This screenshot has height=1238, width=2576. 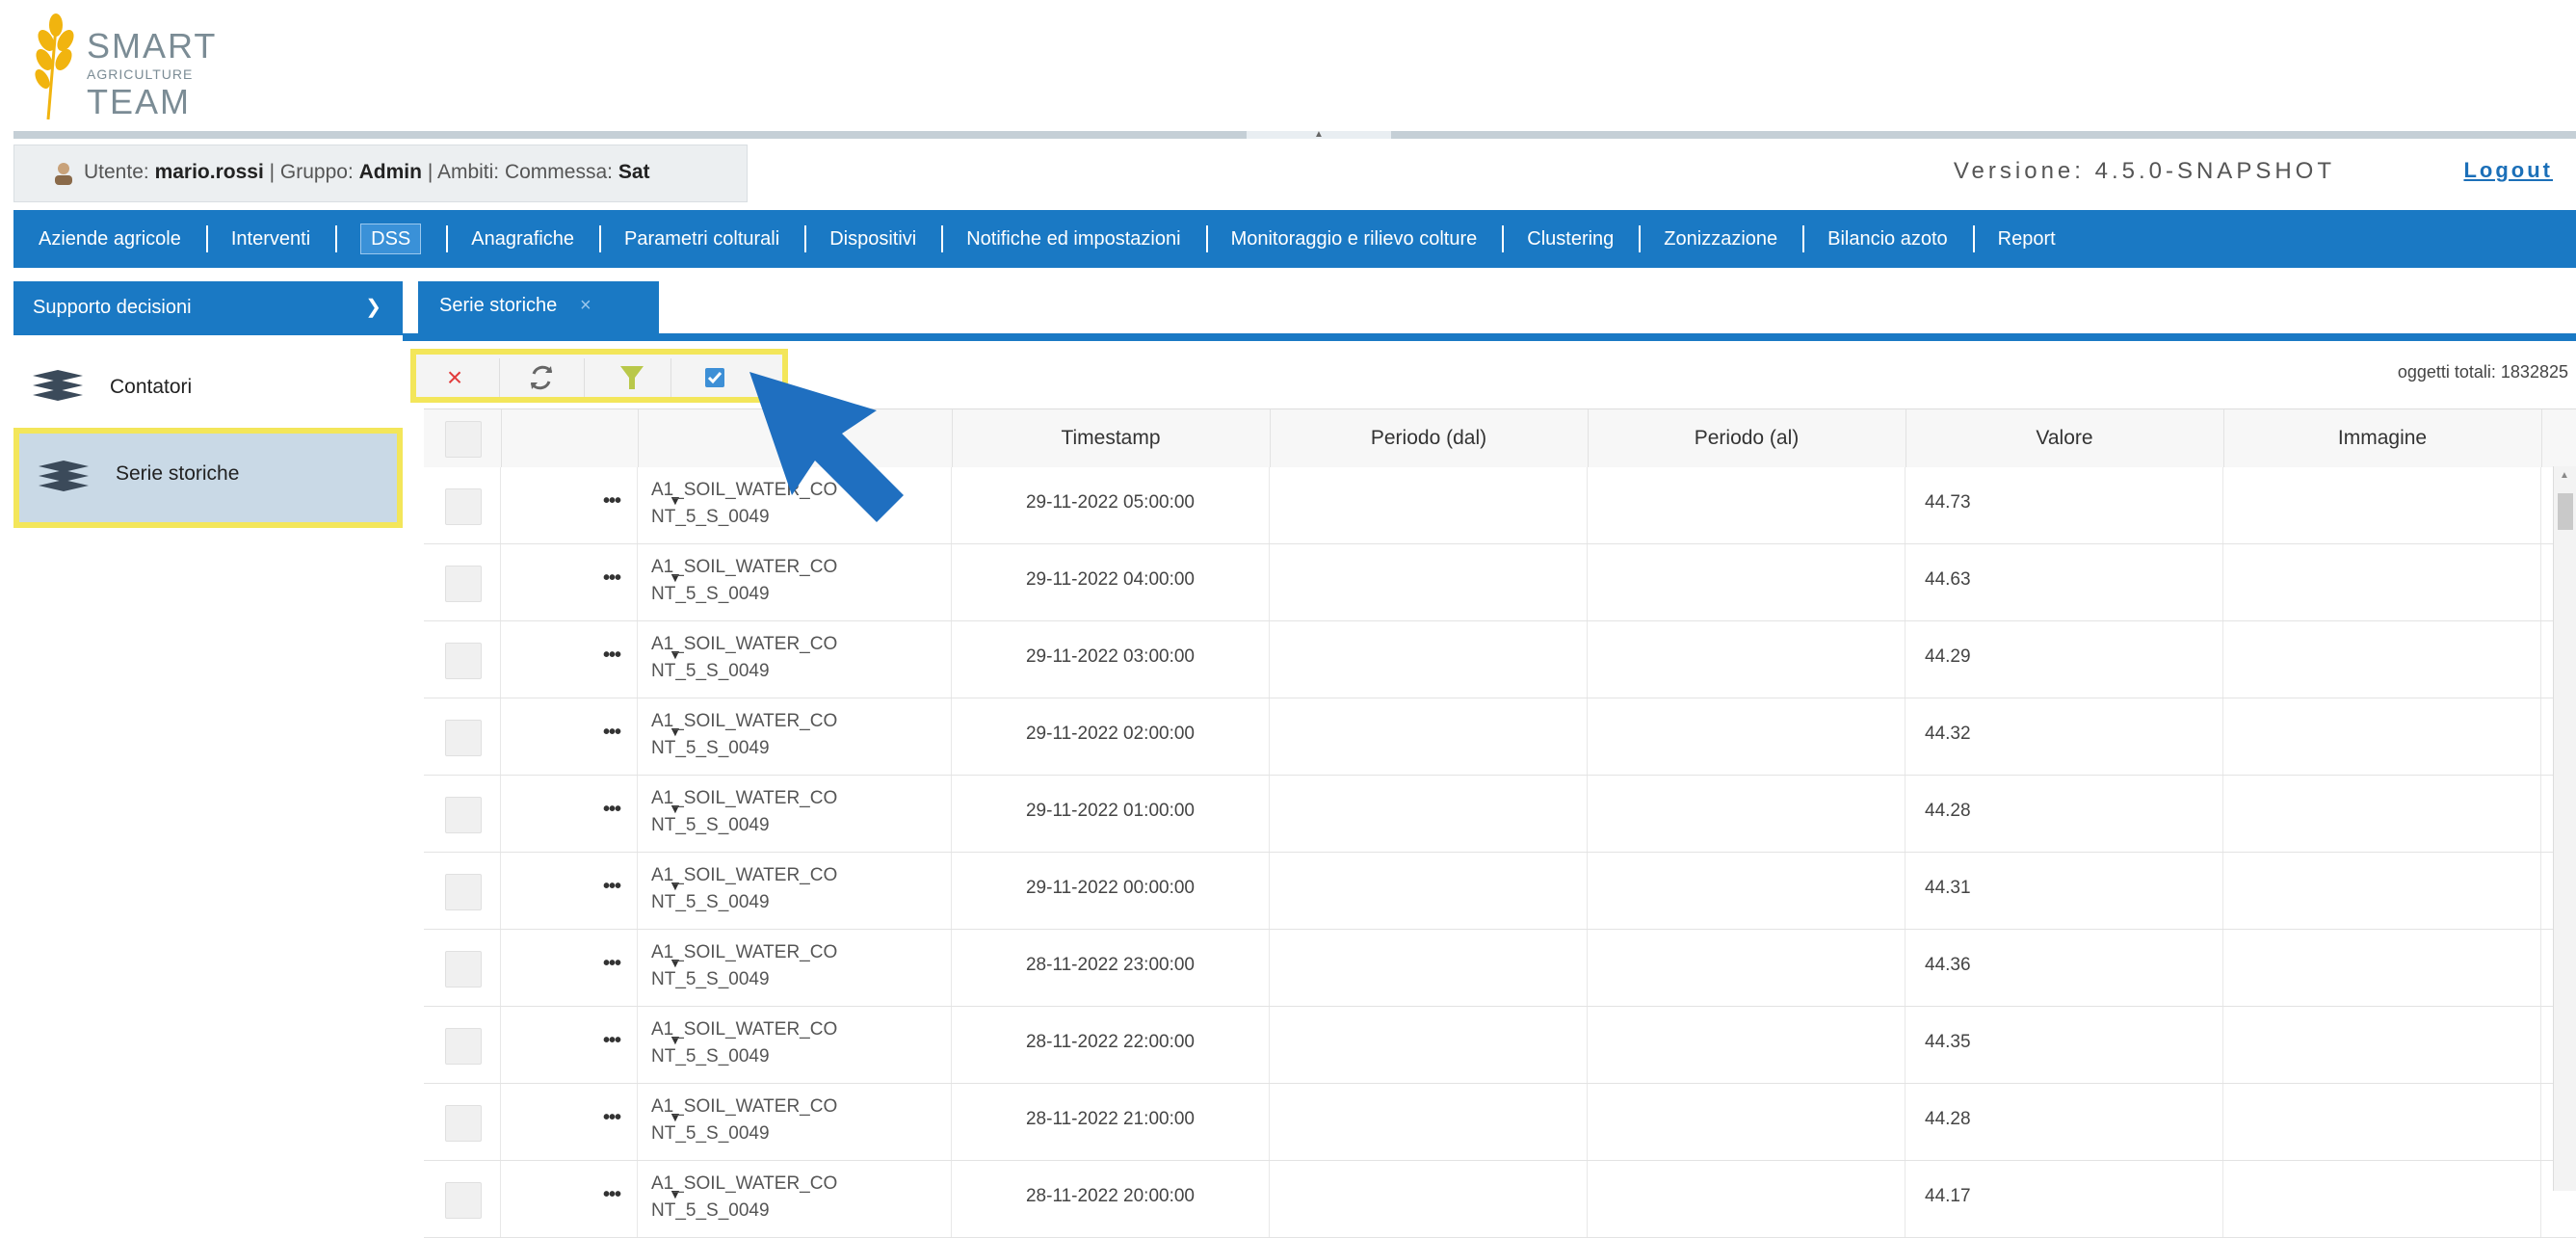 I want to click on cell-valore: 44.28, so click(x=2065, y=814).